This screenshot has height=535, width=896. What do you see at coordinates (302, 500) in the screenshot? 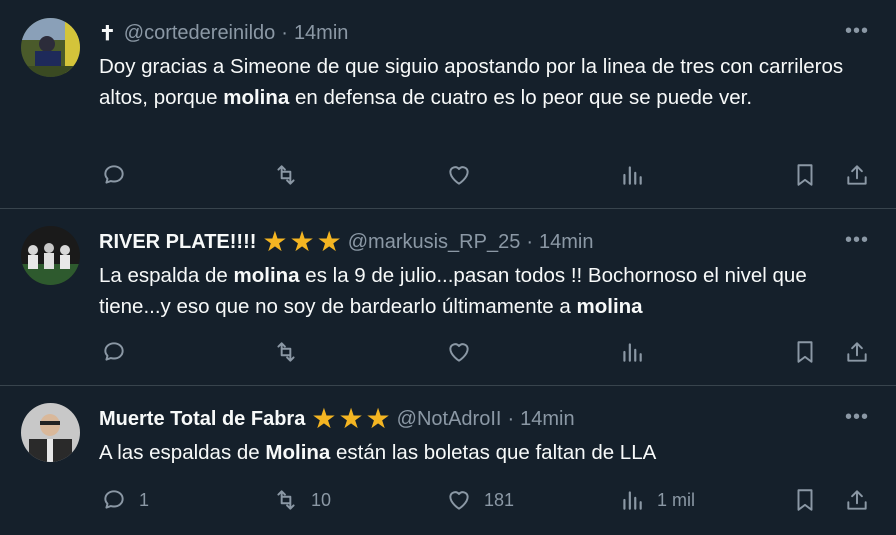
I see `retweet-button: 10` at bounding box center [302, 500].